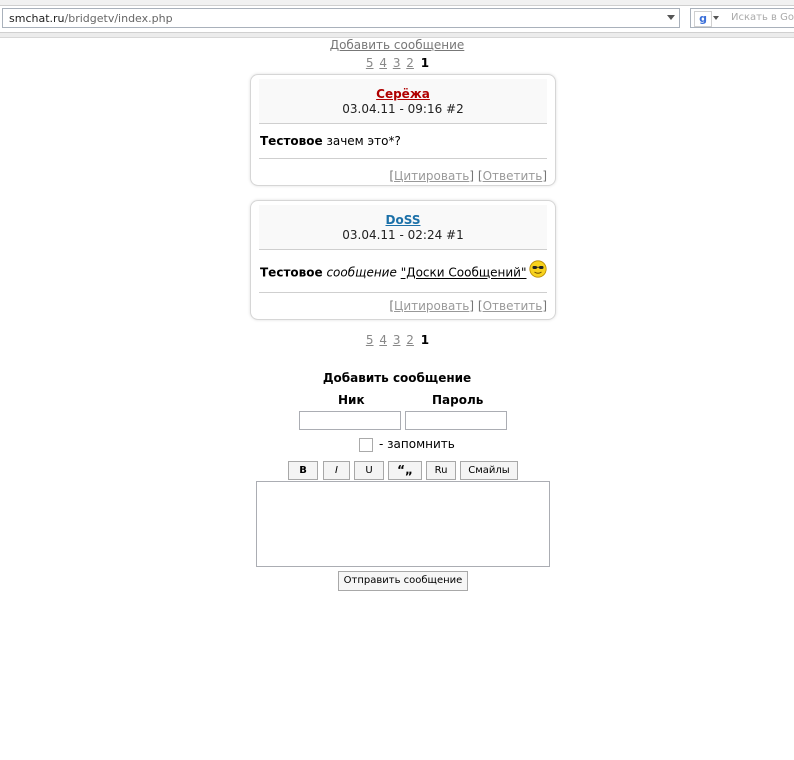 The width and height of the screenshot is (794, 760). I want to click on search-box: g Искать в Go, so click(742, 18).